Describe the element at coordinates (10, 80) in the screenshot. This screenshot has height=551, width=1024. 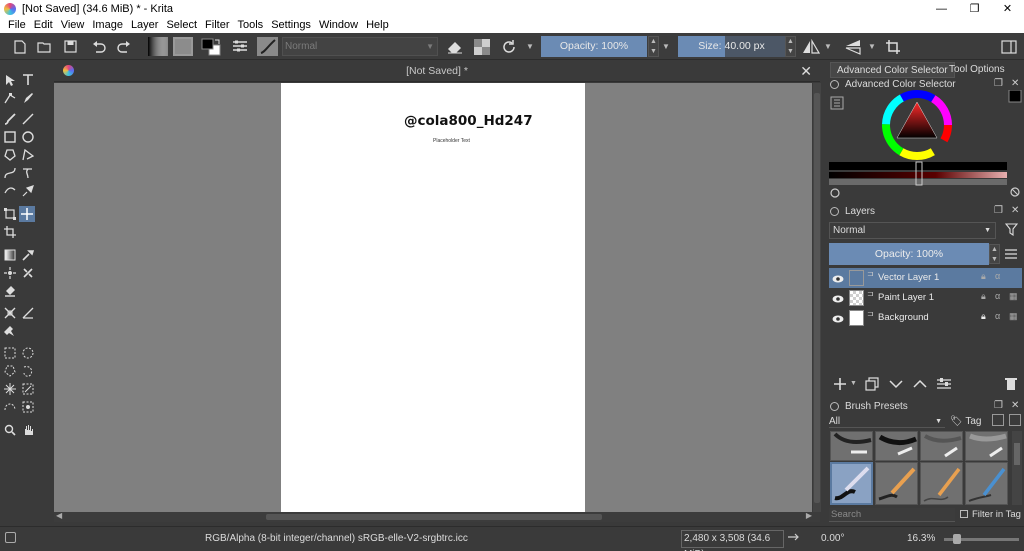
I see `select-shapes-tool-icon` at that location.